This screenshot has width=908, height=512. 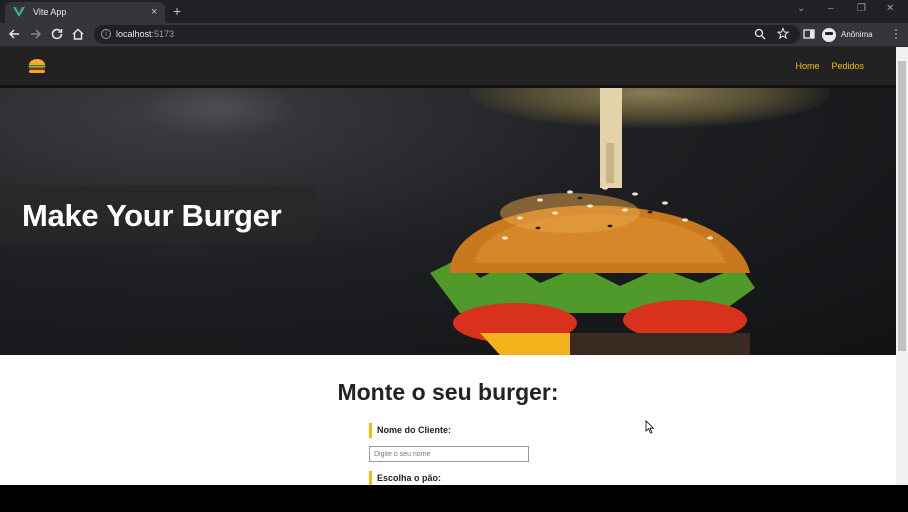 What do you see at coordinates (78, 34) in the screenshot?
I see `home-icon` at bounding box center [78, 34].